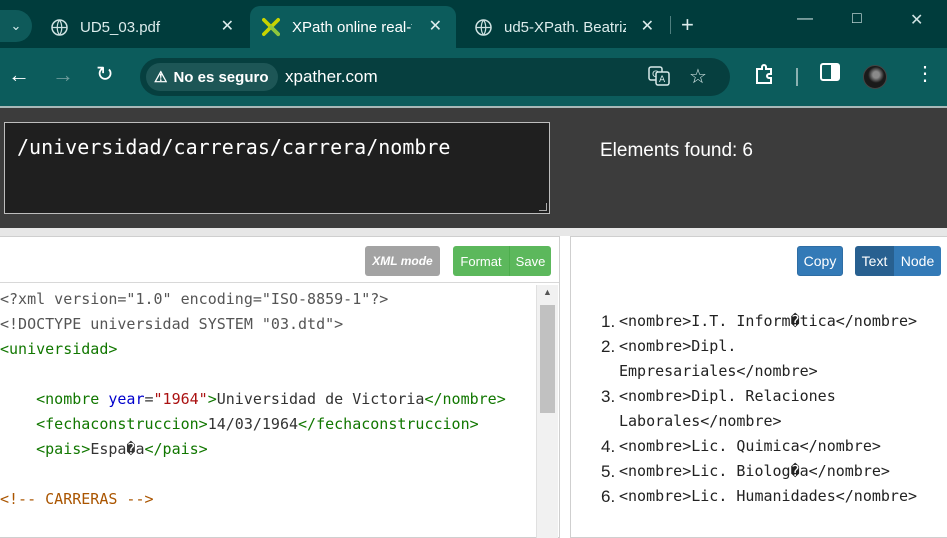 Image resolution: width=947 pixels, height=538 pixels. What do you see at coordinates (916, 20) in the screenshot?
I see `close-window-icon: ✕` at bounding box center [916, 20].